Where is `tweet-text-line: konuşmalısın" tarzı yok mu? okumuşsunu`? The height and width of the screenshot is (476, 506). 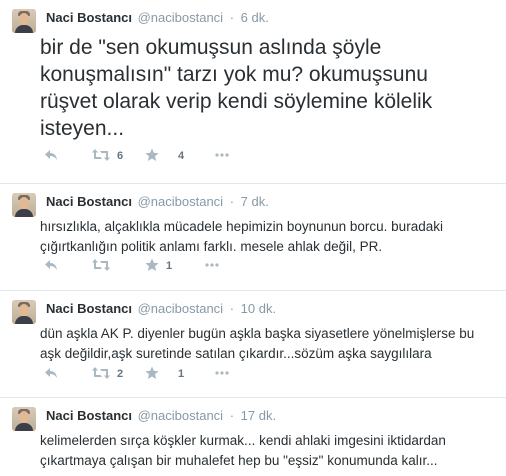
tweet-text-line: konuşmalısın" tarzı yok mu? okumuşsunu is located at coordinates (234, 74).